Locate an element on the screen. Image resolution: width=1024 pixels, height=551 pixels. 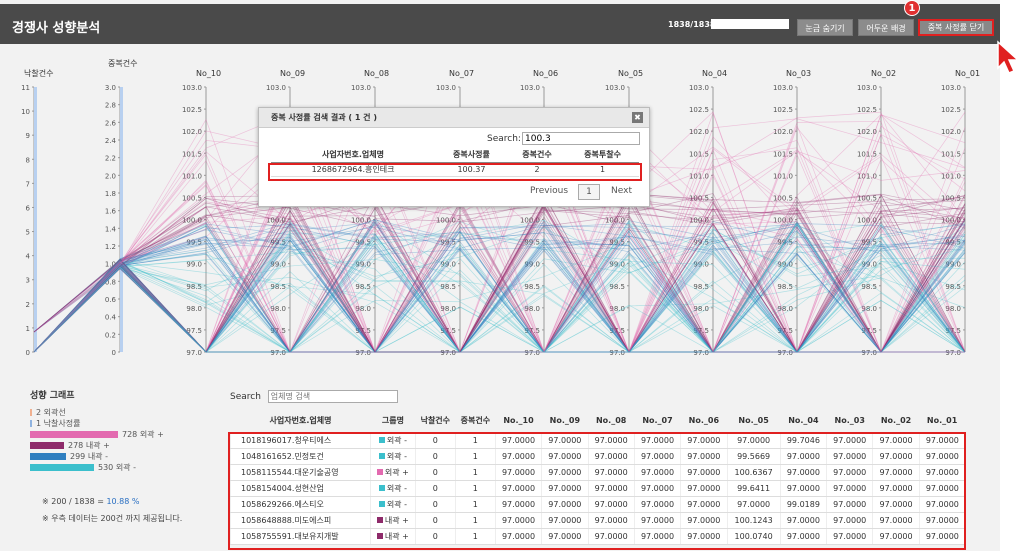
tick-label: 2.2 is located at coordinates (110, 159).